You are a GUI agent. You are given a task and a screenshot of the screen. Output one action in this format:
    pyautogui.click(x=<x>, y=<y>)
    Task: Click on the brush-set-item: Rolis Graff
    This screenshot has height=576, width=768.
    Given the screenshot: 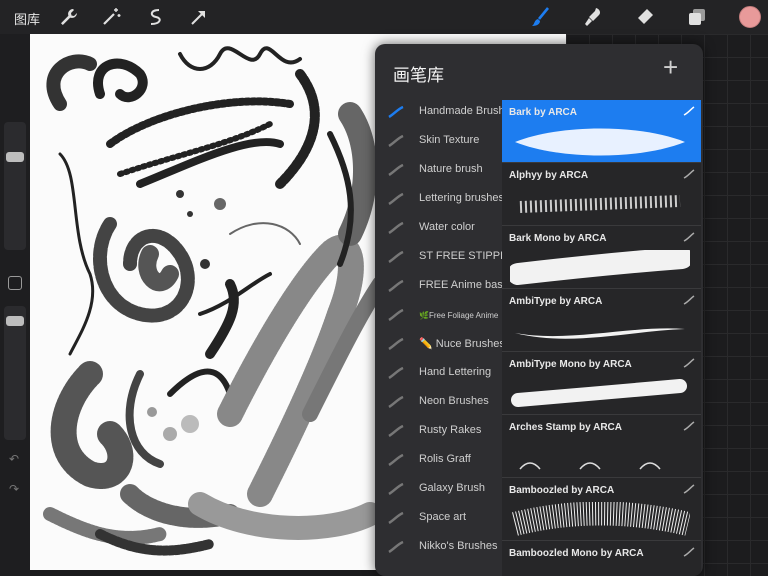 What is the action you would take?
    pyautogui.click(x=438, y=460)
    